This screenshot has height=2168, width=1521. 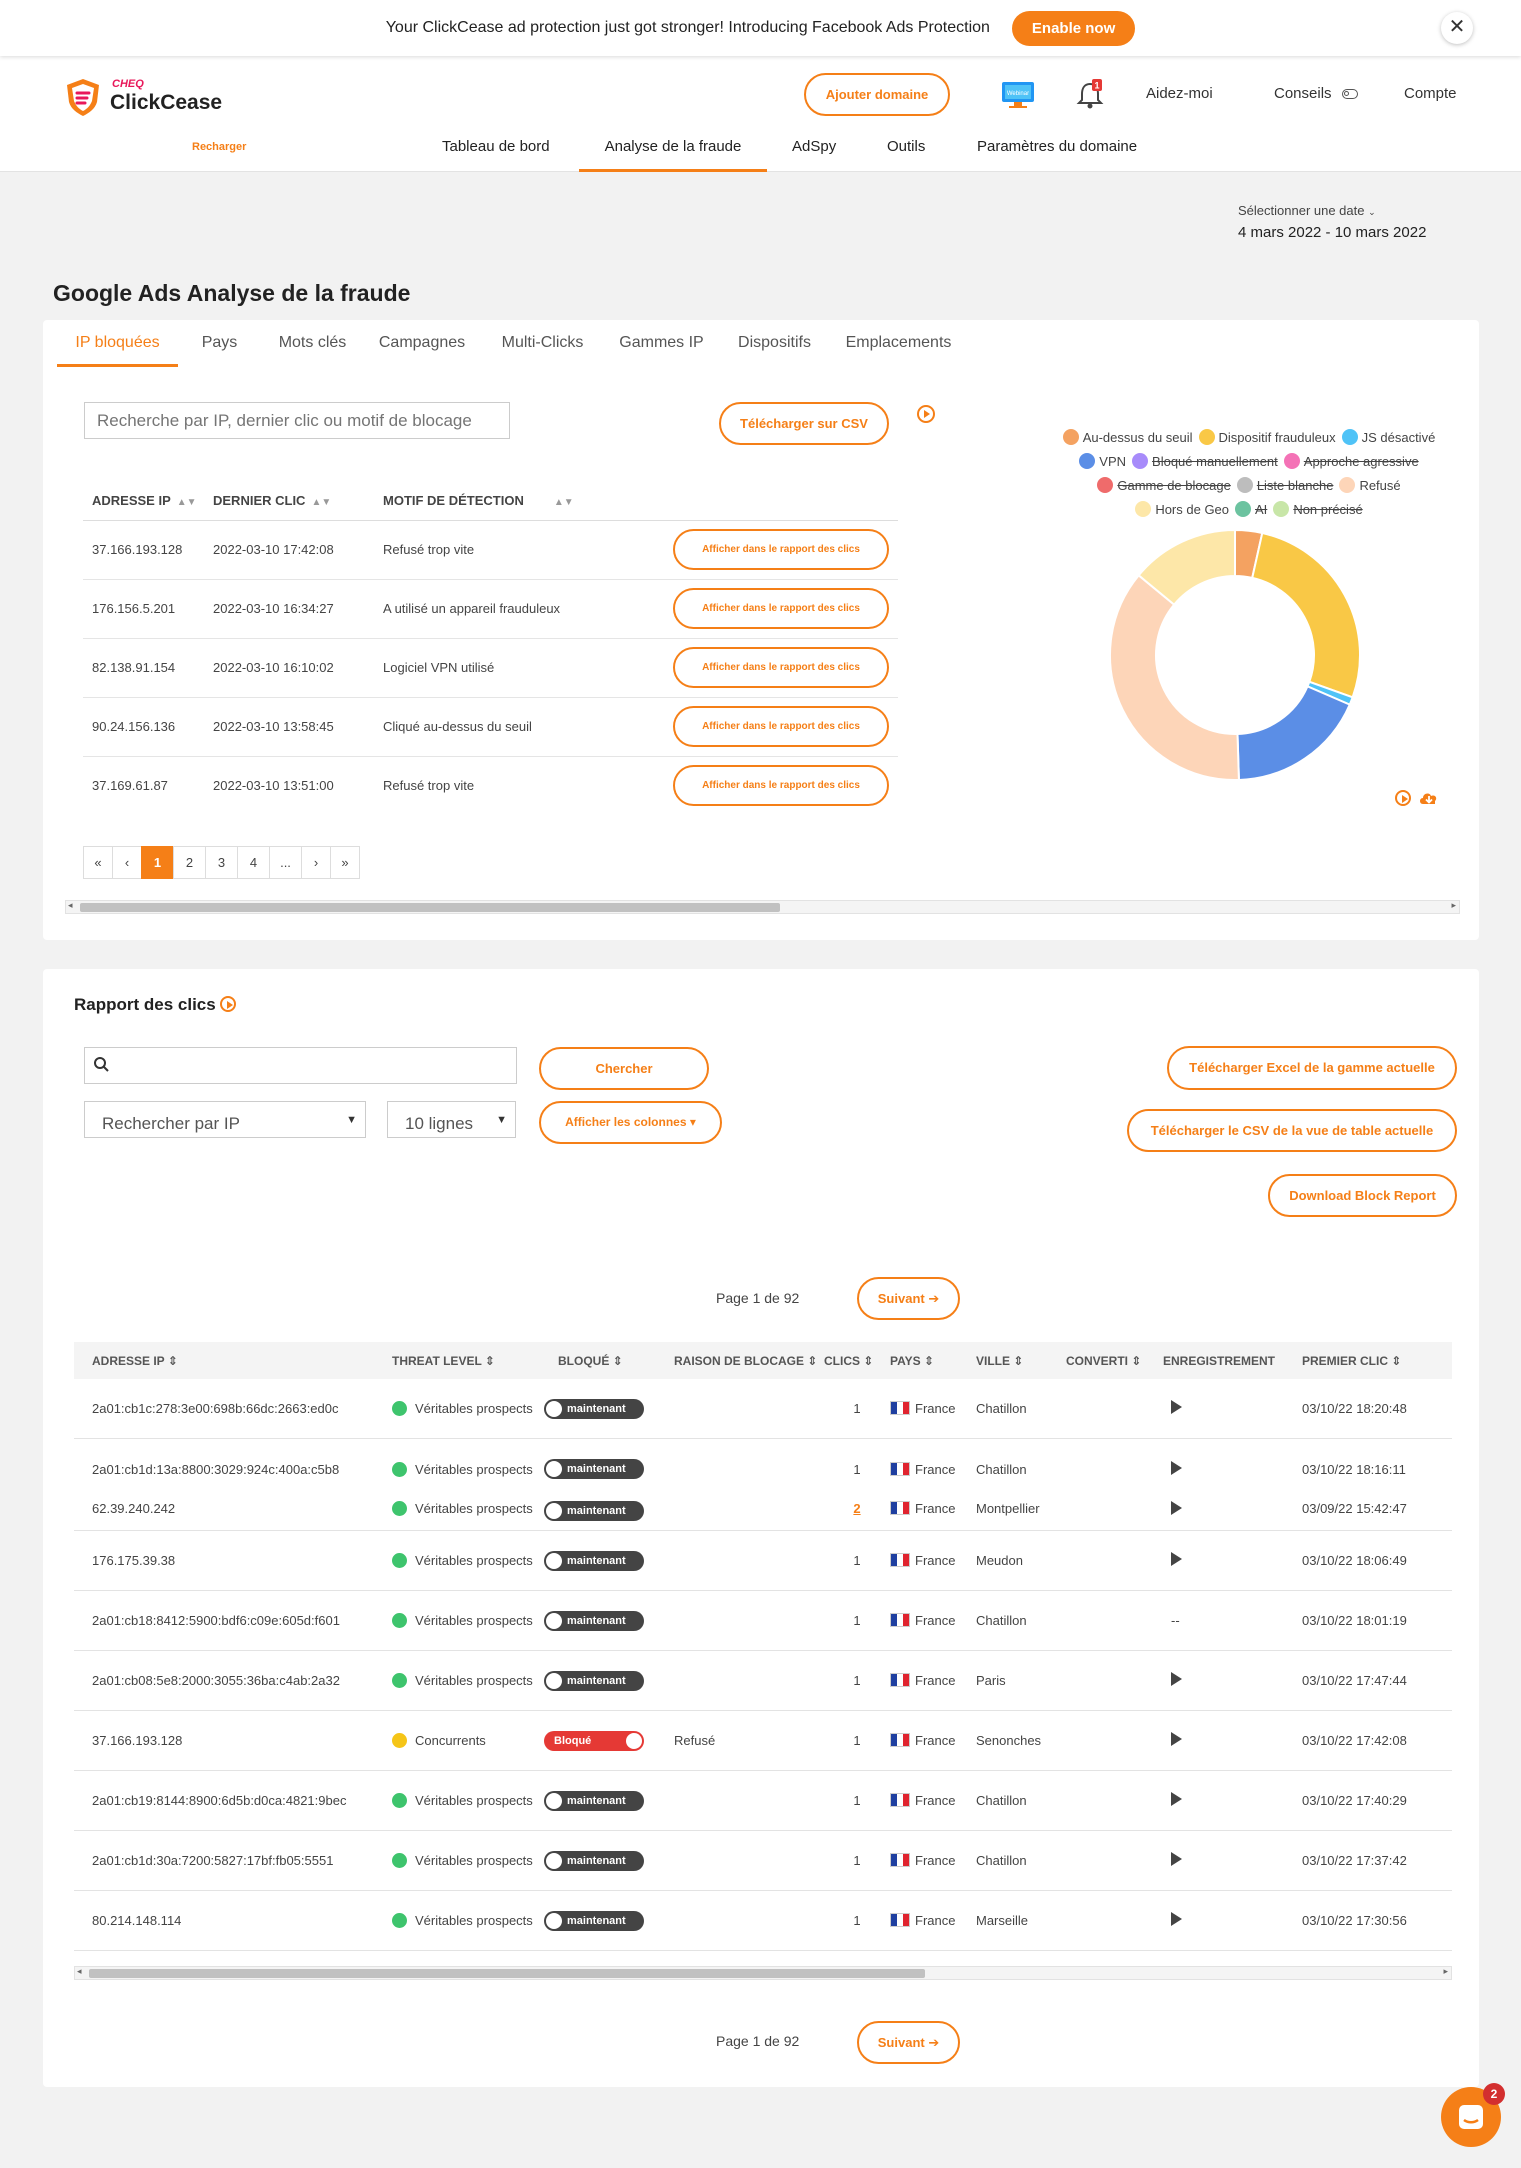 I want to click on col-header-reason: MOTIF DE DÉTECTION ▲▼, so click(x=519, y=501).